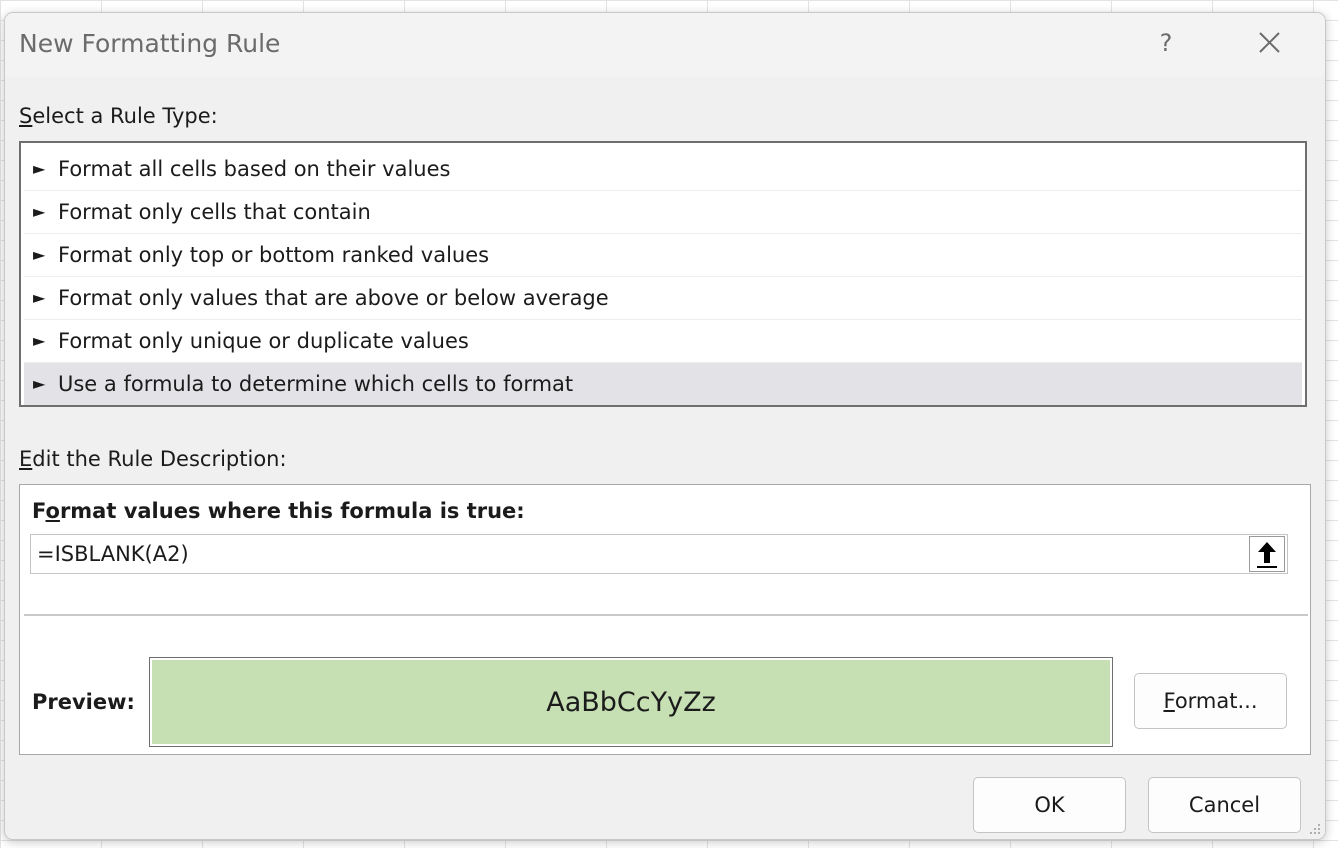  What do you see at coordinates (39, 511) in the screenshot?
I see `formula-heading-start: F` at bounding box center [39, 511].